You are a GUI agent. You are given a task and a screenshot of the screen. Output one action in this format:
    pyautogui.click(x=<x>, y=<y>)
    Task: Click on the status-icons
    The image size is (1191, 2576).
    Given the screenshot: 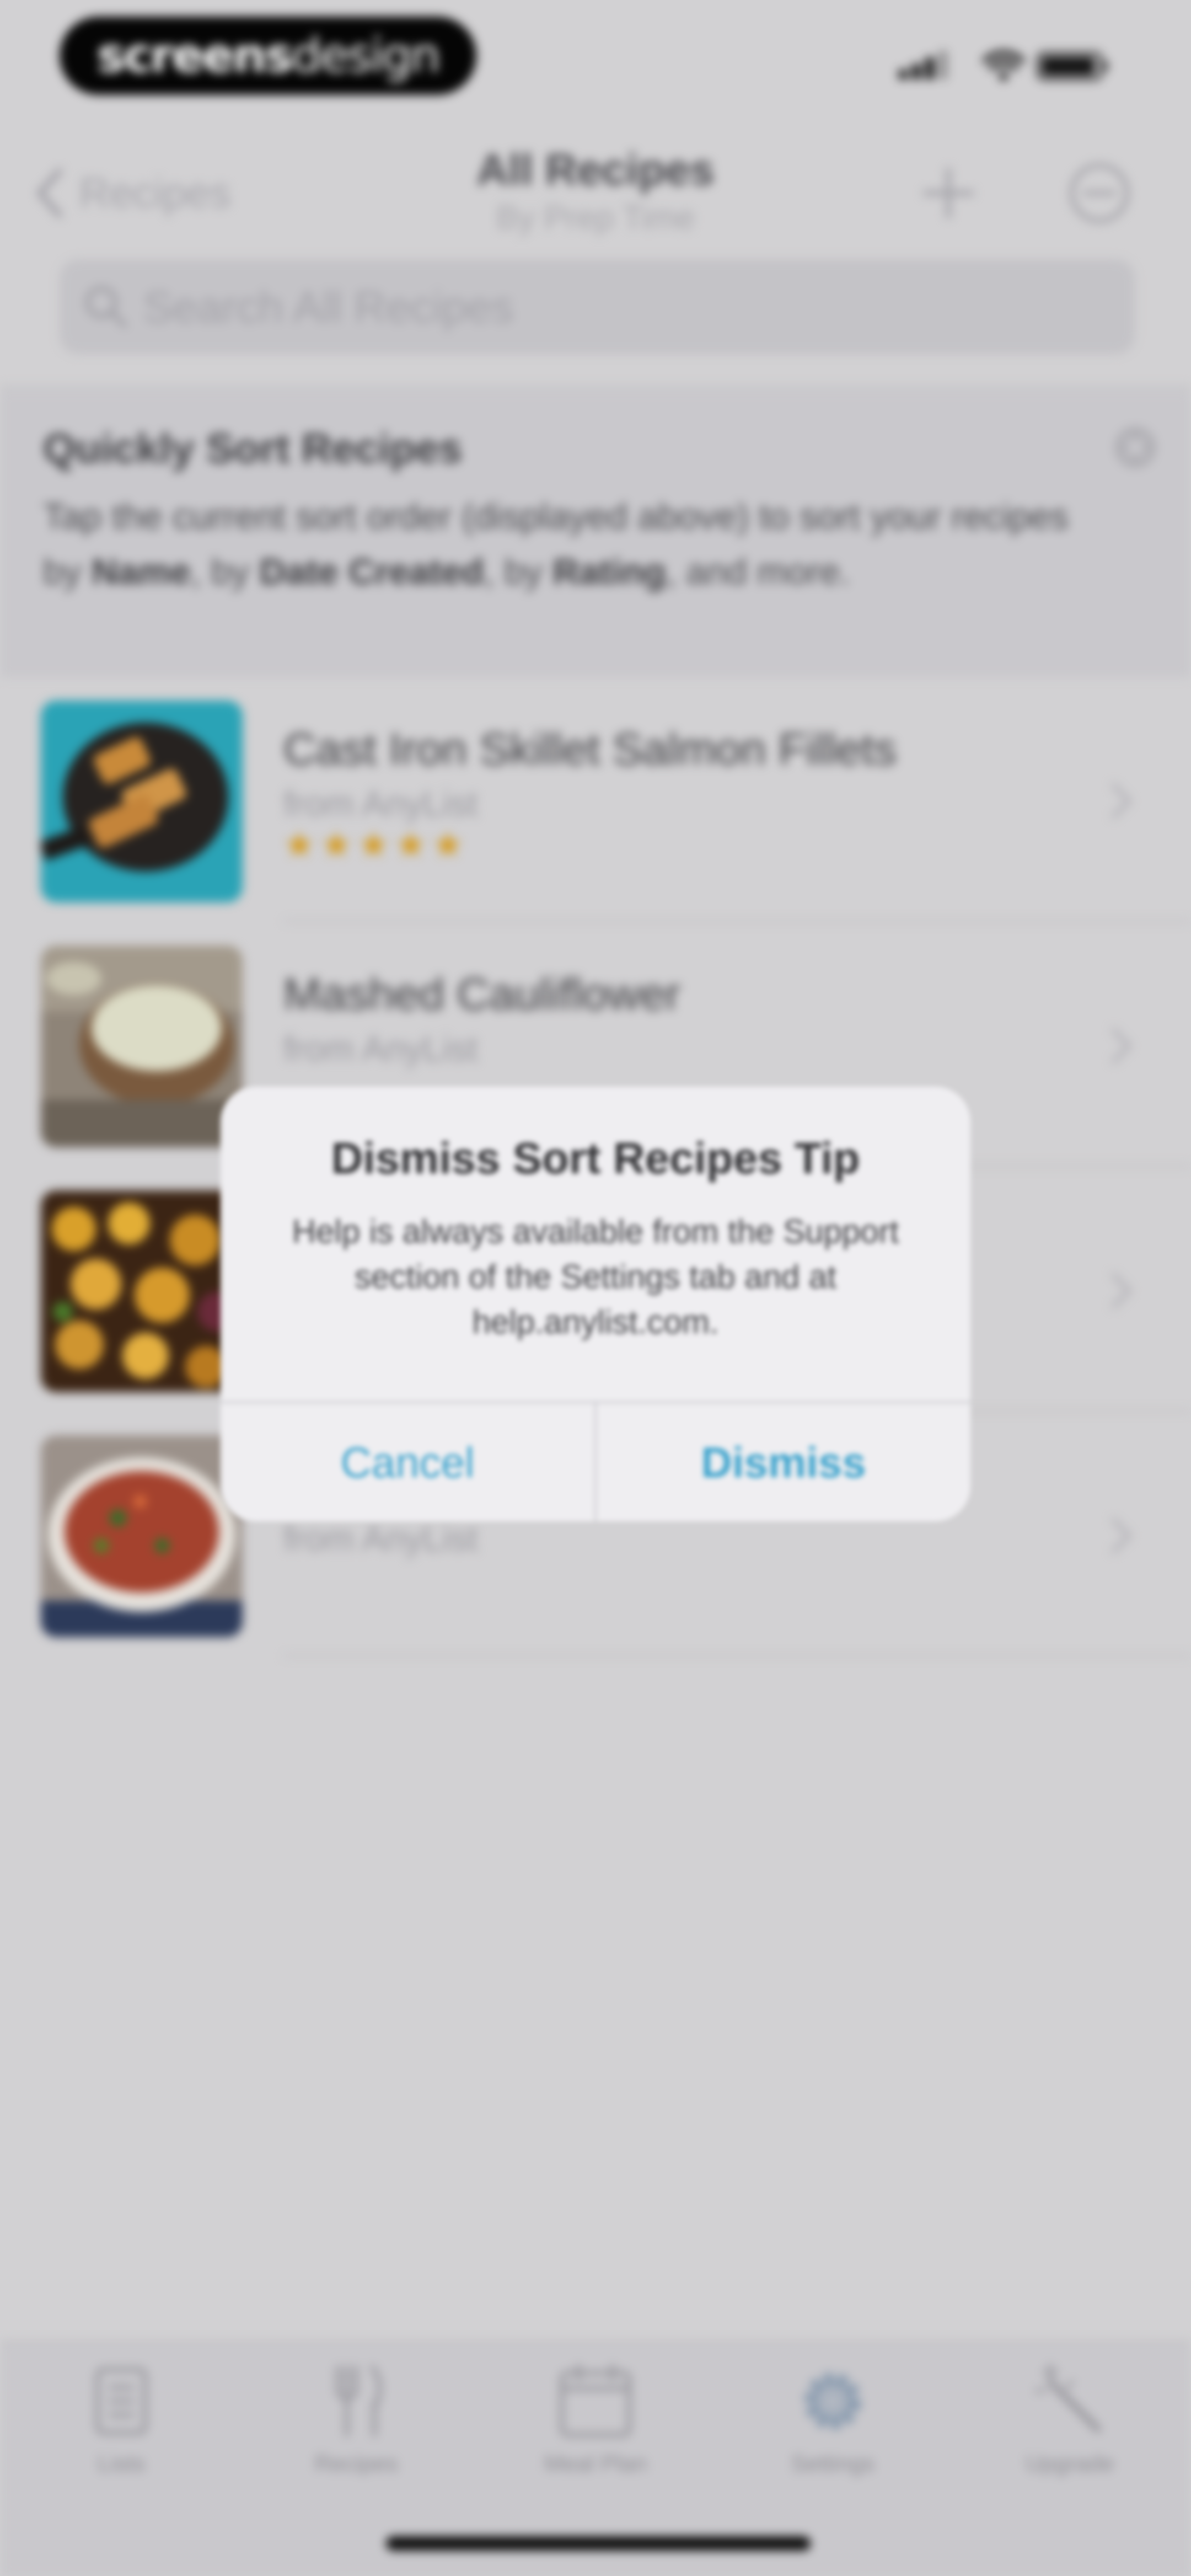 What is the action you would take?
    pyautogui.click(x=1009, y=68)
    